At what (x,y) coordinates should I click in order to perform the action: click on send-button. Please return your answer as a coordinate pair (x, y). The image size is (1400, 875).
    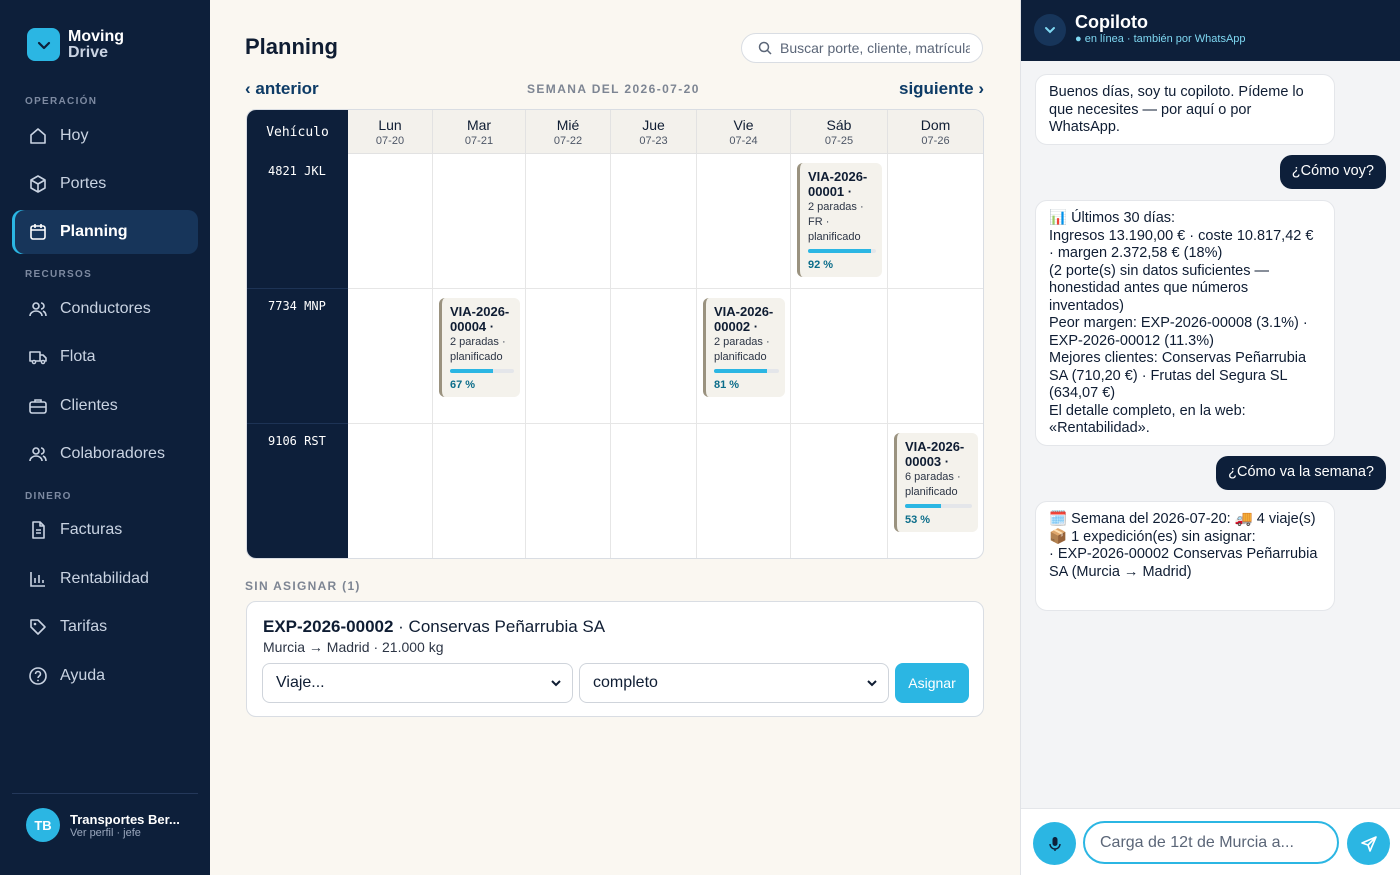
    Looking at the image, I should click on (1368, 843).